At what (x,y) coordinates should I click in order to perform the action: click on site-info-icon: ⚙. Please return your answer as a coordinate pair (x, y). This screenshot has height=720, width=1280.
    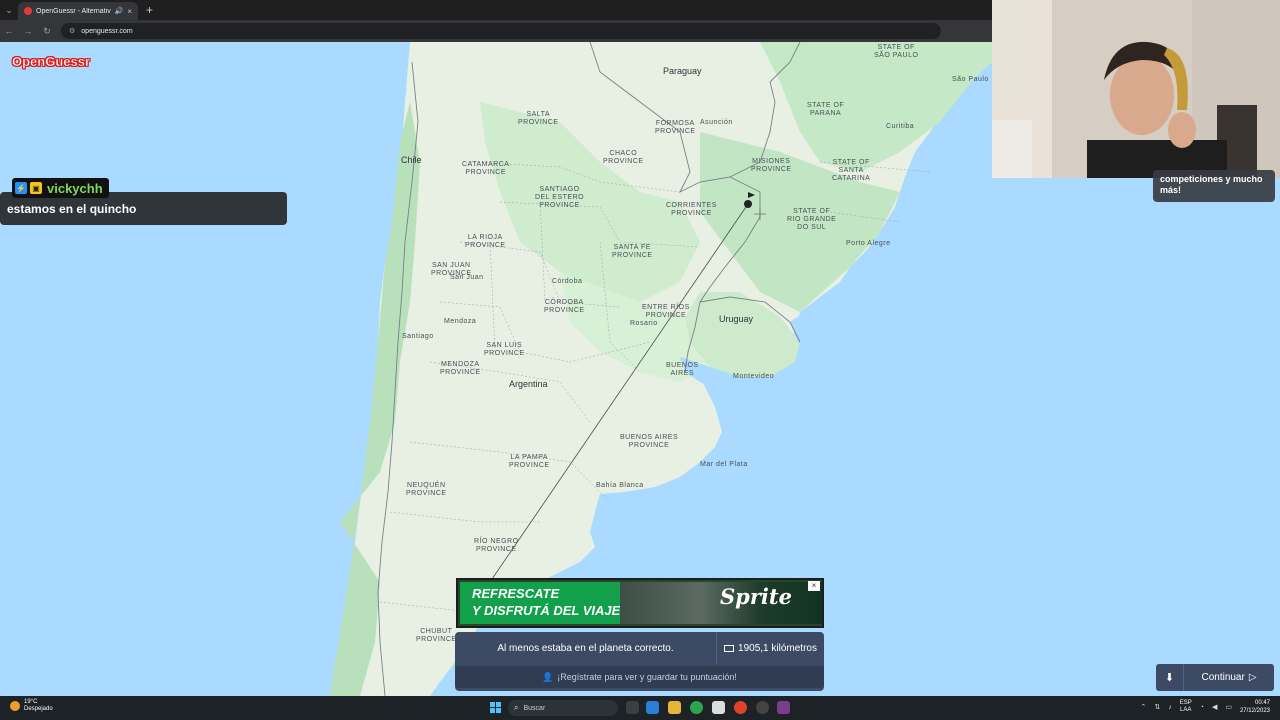
    Looking at the image, I should click on (72, 31).